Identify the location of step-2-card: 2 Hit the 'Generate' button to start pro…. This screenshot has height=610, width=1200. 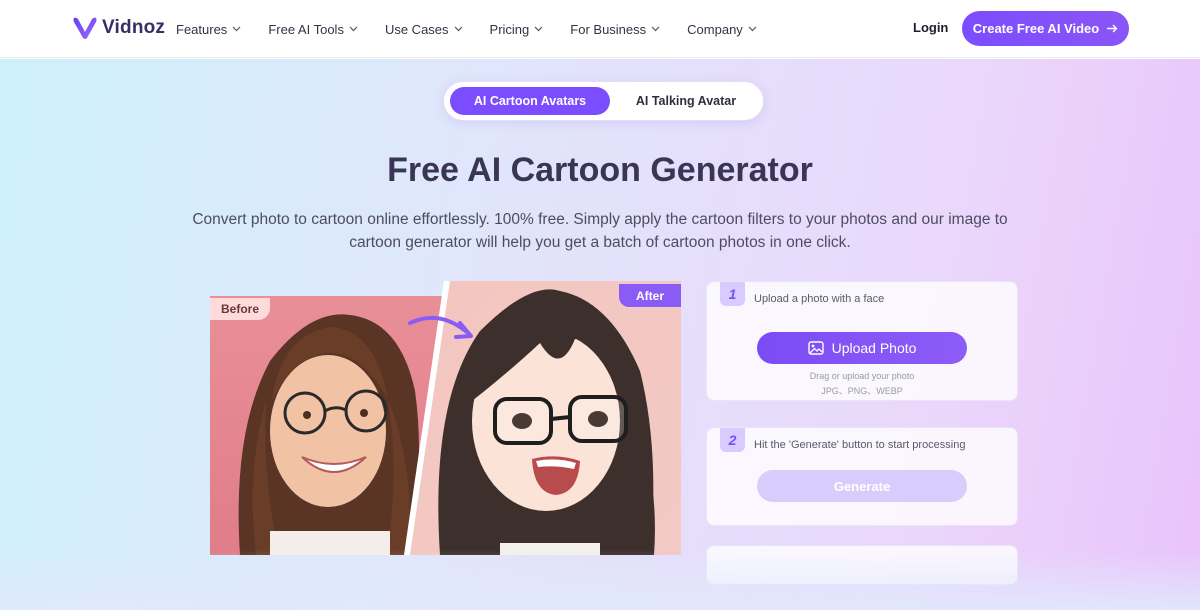
(862, 476).